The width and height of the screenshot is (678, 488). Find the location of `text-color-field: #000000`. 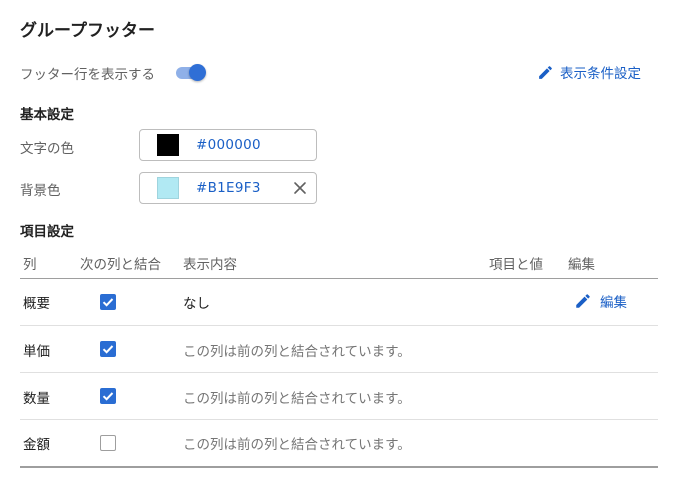

text-color-field: #000000 is located at coordinates (228, 145).